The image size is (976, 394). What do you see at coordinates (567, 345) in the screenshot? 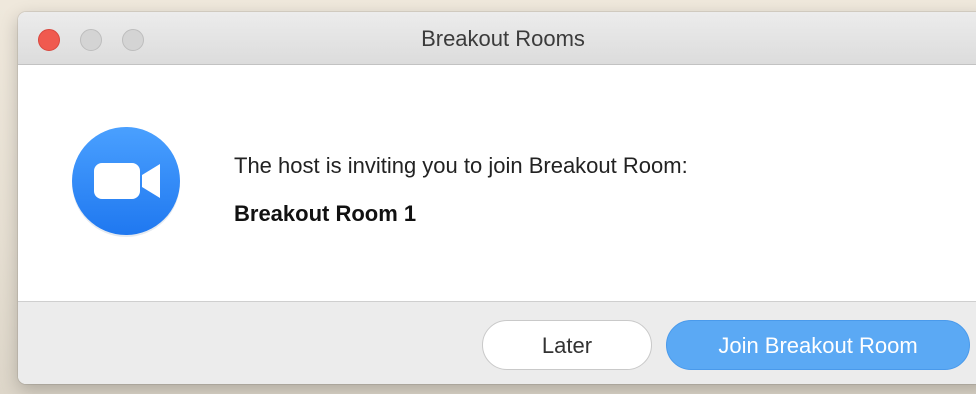
I see `later-button: Later` at bounding box center [567, 345].